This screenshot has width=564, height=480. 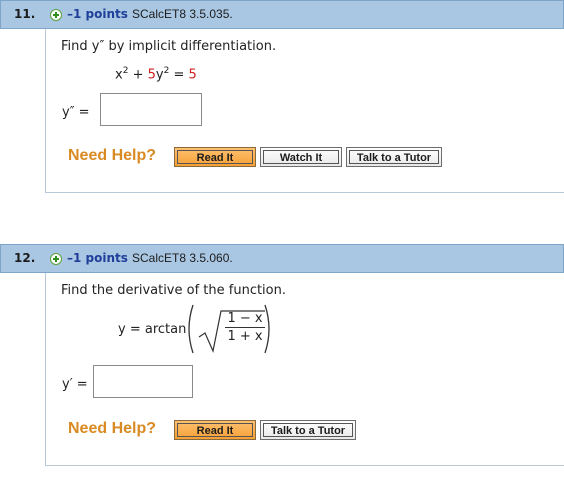 I want to click on eq-equals: =, so click(x=179, y=75).